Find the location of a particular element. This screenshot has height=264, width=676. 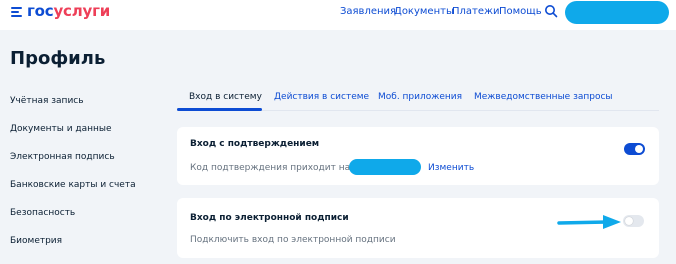

menu-icon is located at coordinates (17, 12).